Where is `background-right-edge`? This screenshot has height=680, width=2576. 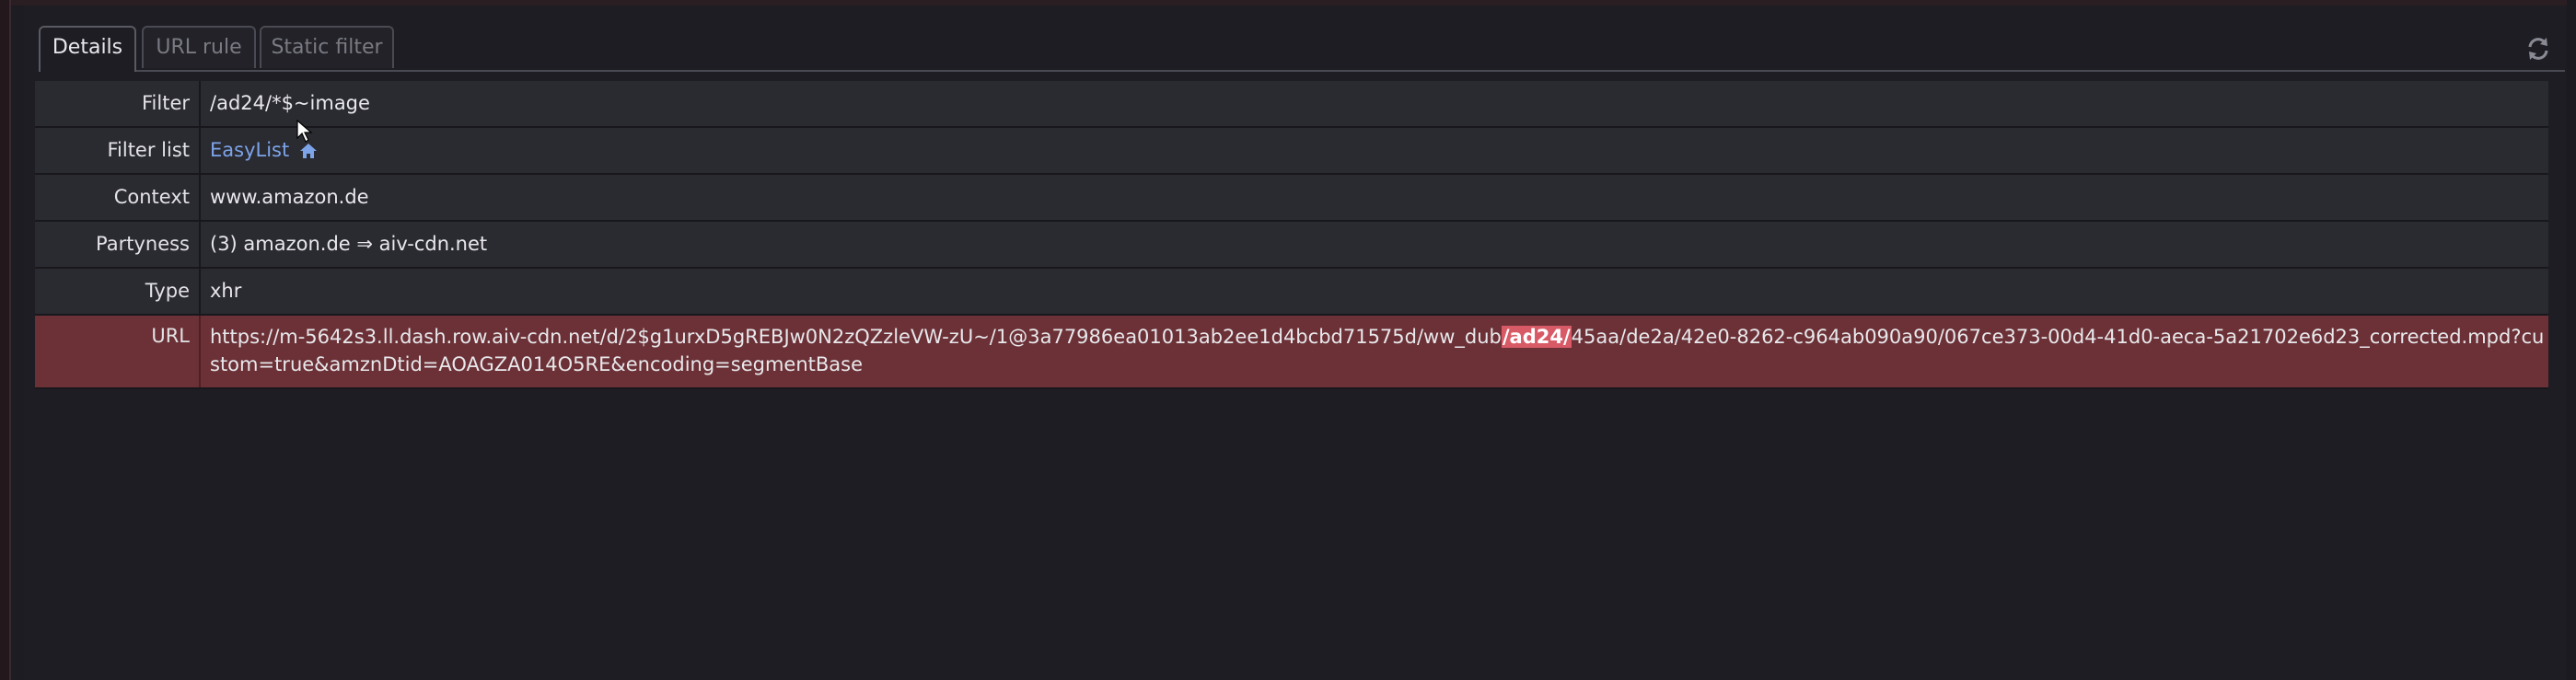 background-right-edge is located at coordinates (2571, 340).